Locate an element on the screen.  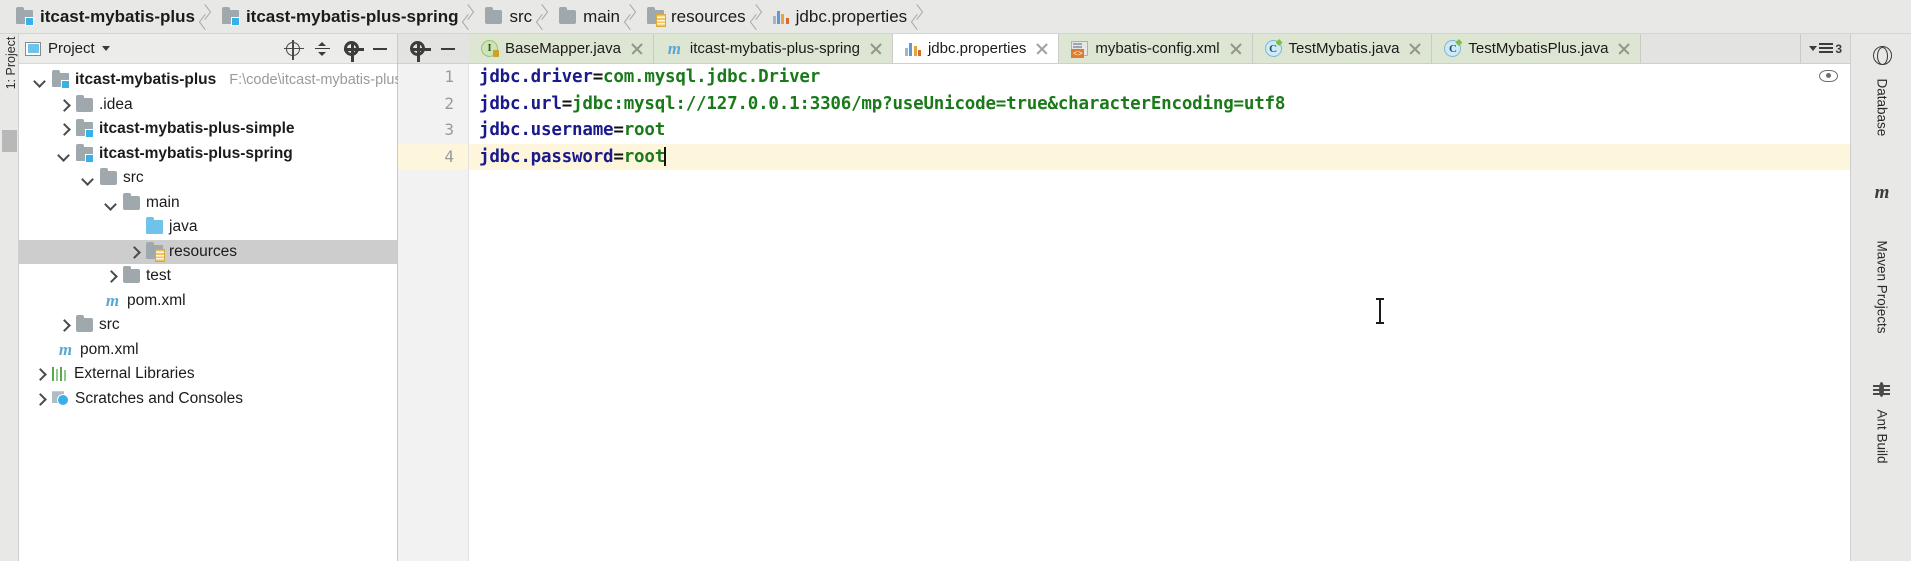
tree-row: itcast-mybatis-plus-spring is located at coordinates (208, 154).